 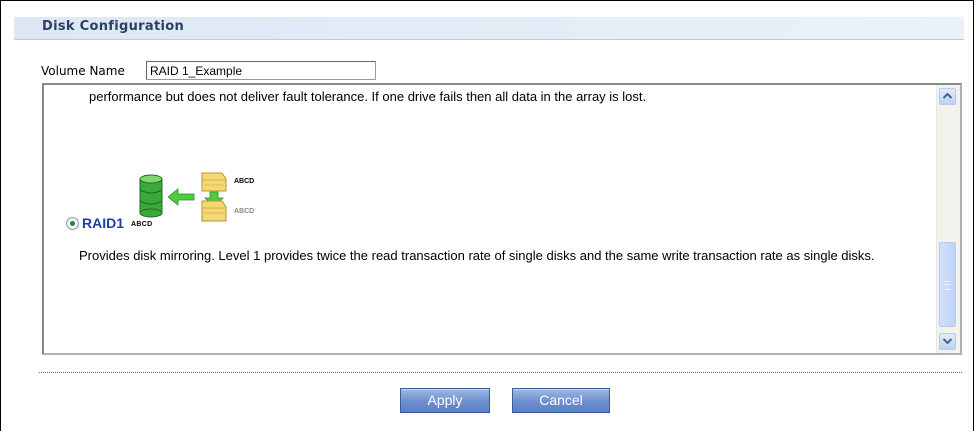 What do you see at coordinates (103, 223) in the screenshot?
I see `raid1-label: RAID1` at bounding box center [103, 223].